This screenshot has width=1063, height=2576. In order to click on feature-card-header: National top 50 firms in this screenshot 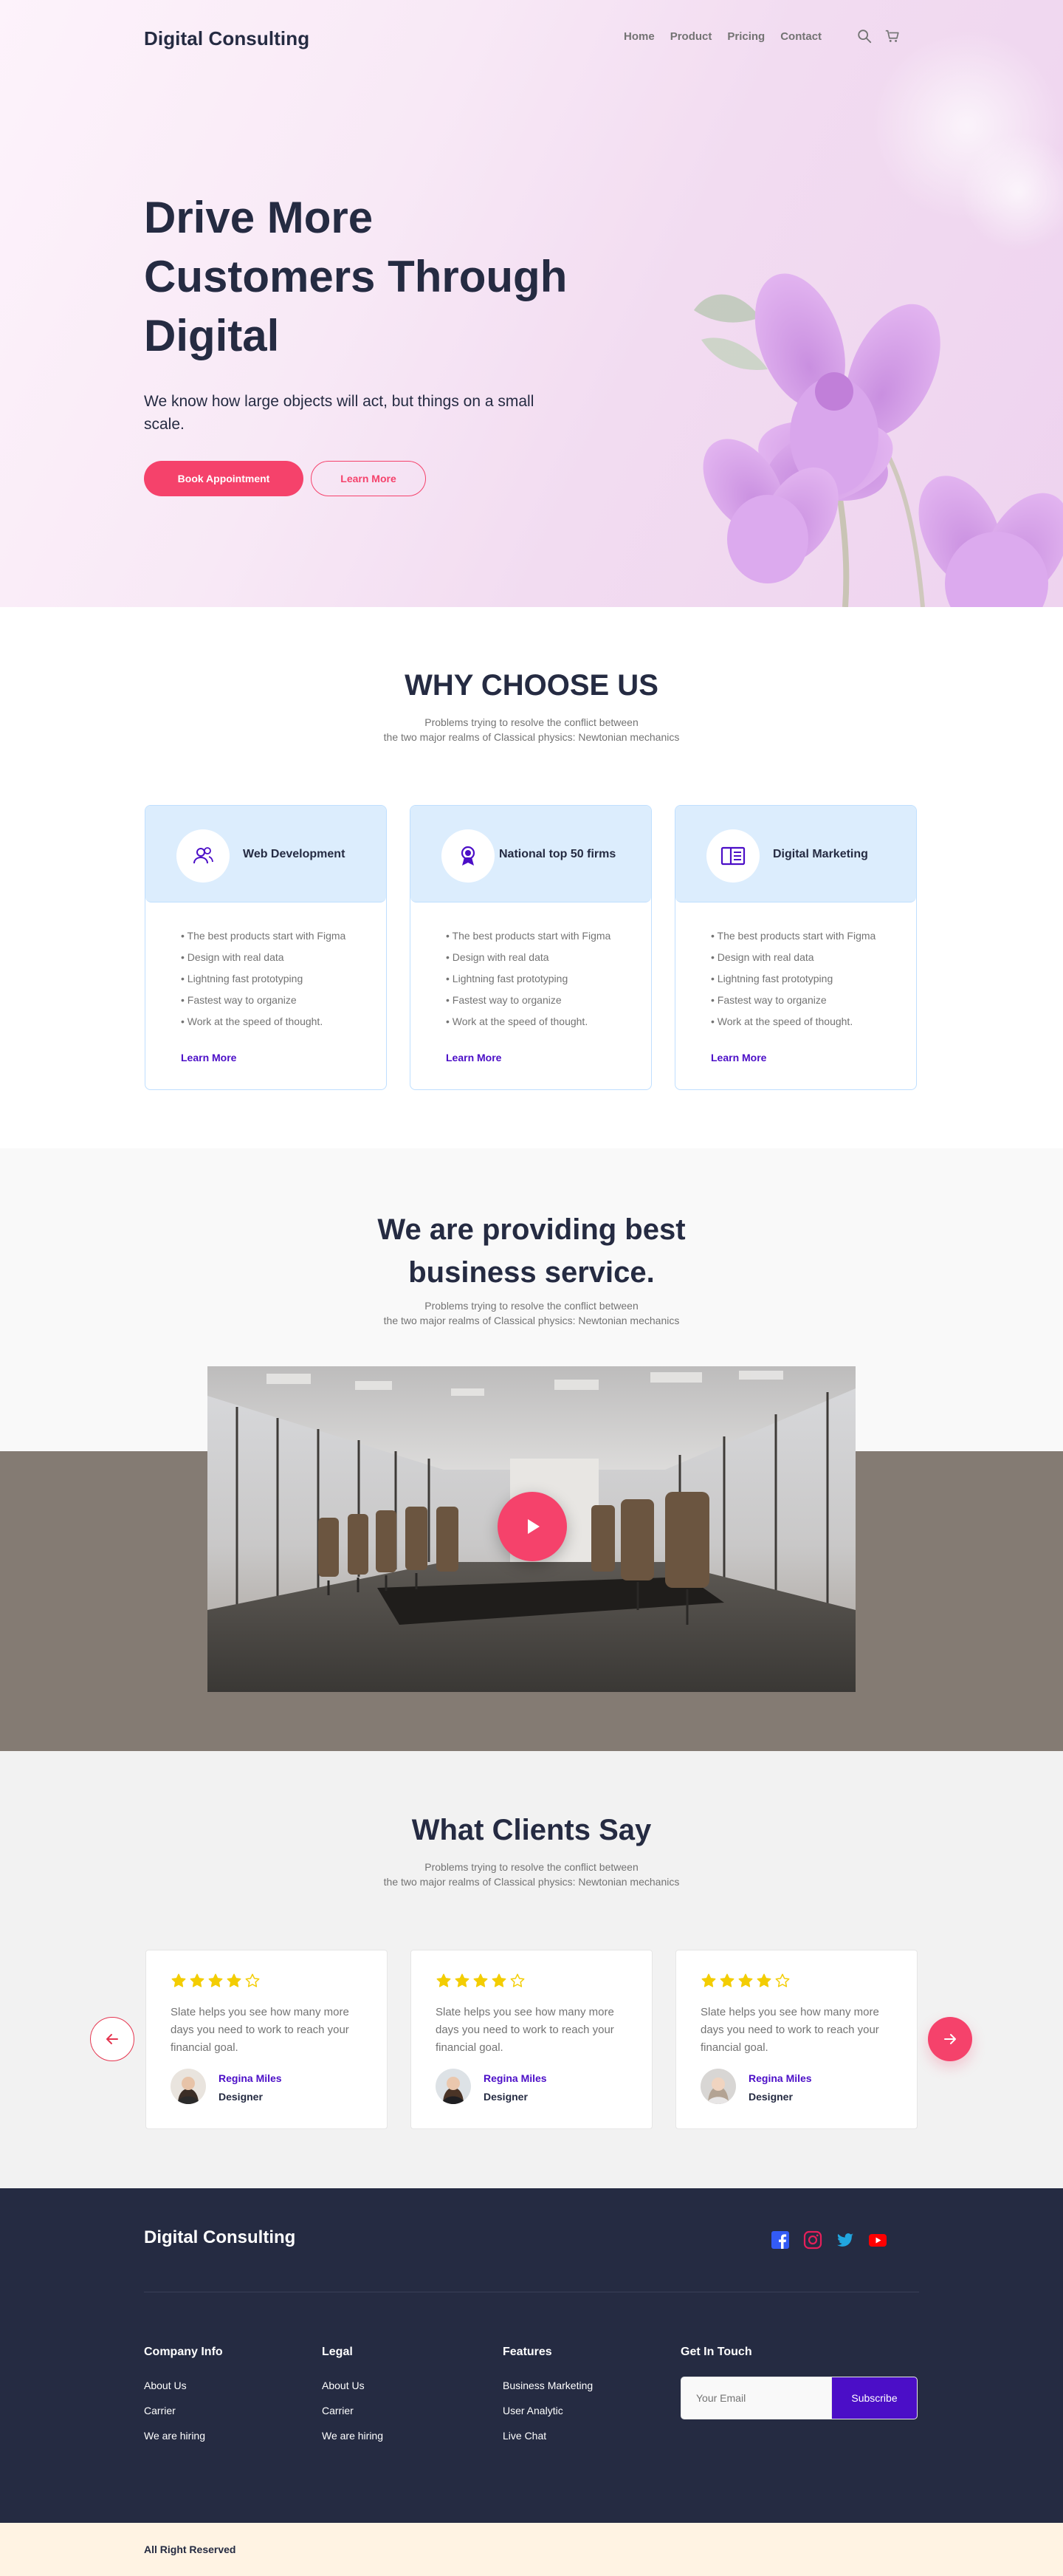, I will do `click(531, 854)`.